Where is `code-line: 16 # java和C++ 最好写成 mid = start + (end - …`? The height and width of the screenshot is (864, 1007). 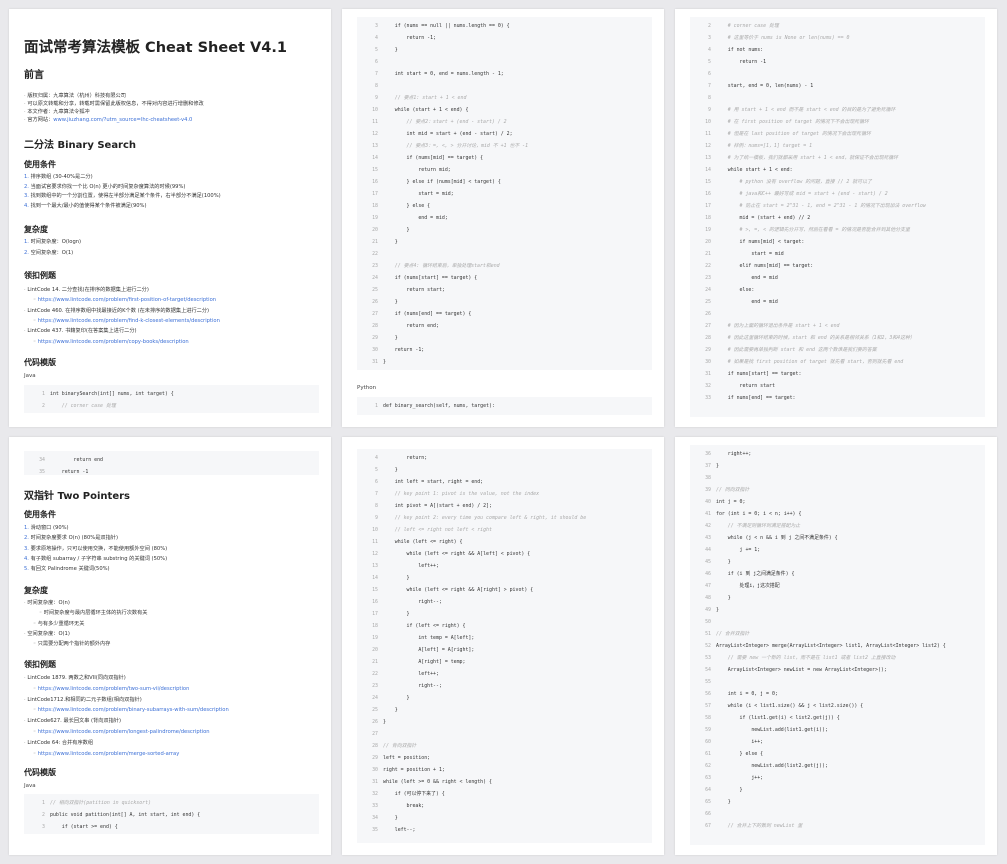
code-line: 16 # java和C++ 最好写成 mid = start + (end - … is located at coordinates (837, 194).